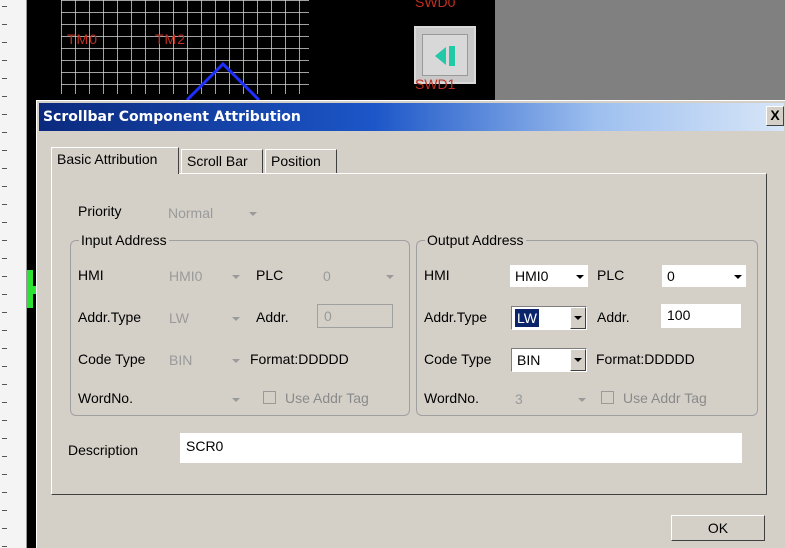 The height and width of the screenshot is (548, 785). What do you see at coordinates (550, 399) in the screenshot?
I see `output-word-no-select: 3` at bounding box center [550, 399].